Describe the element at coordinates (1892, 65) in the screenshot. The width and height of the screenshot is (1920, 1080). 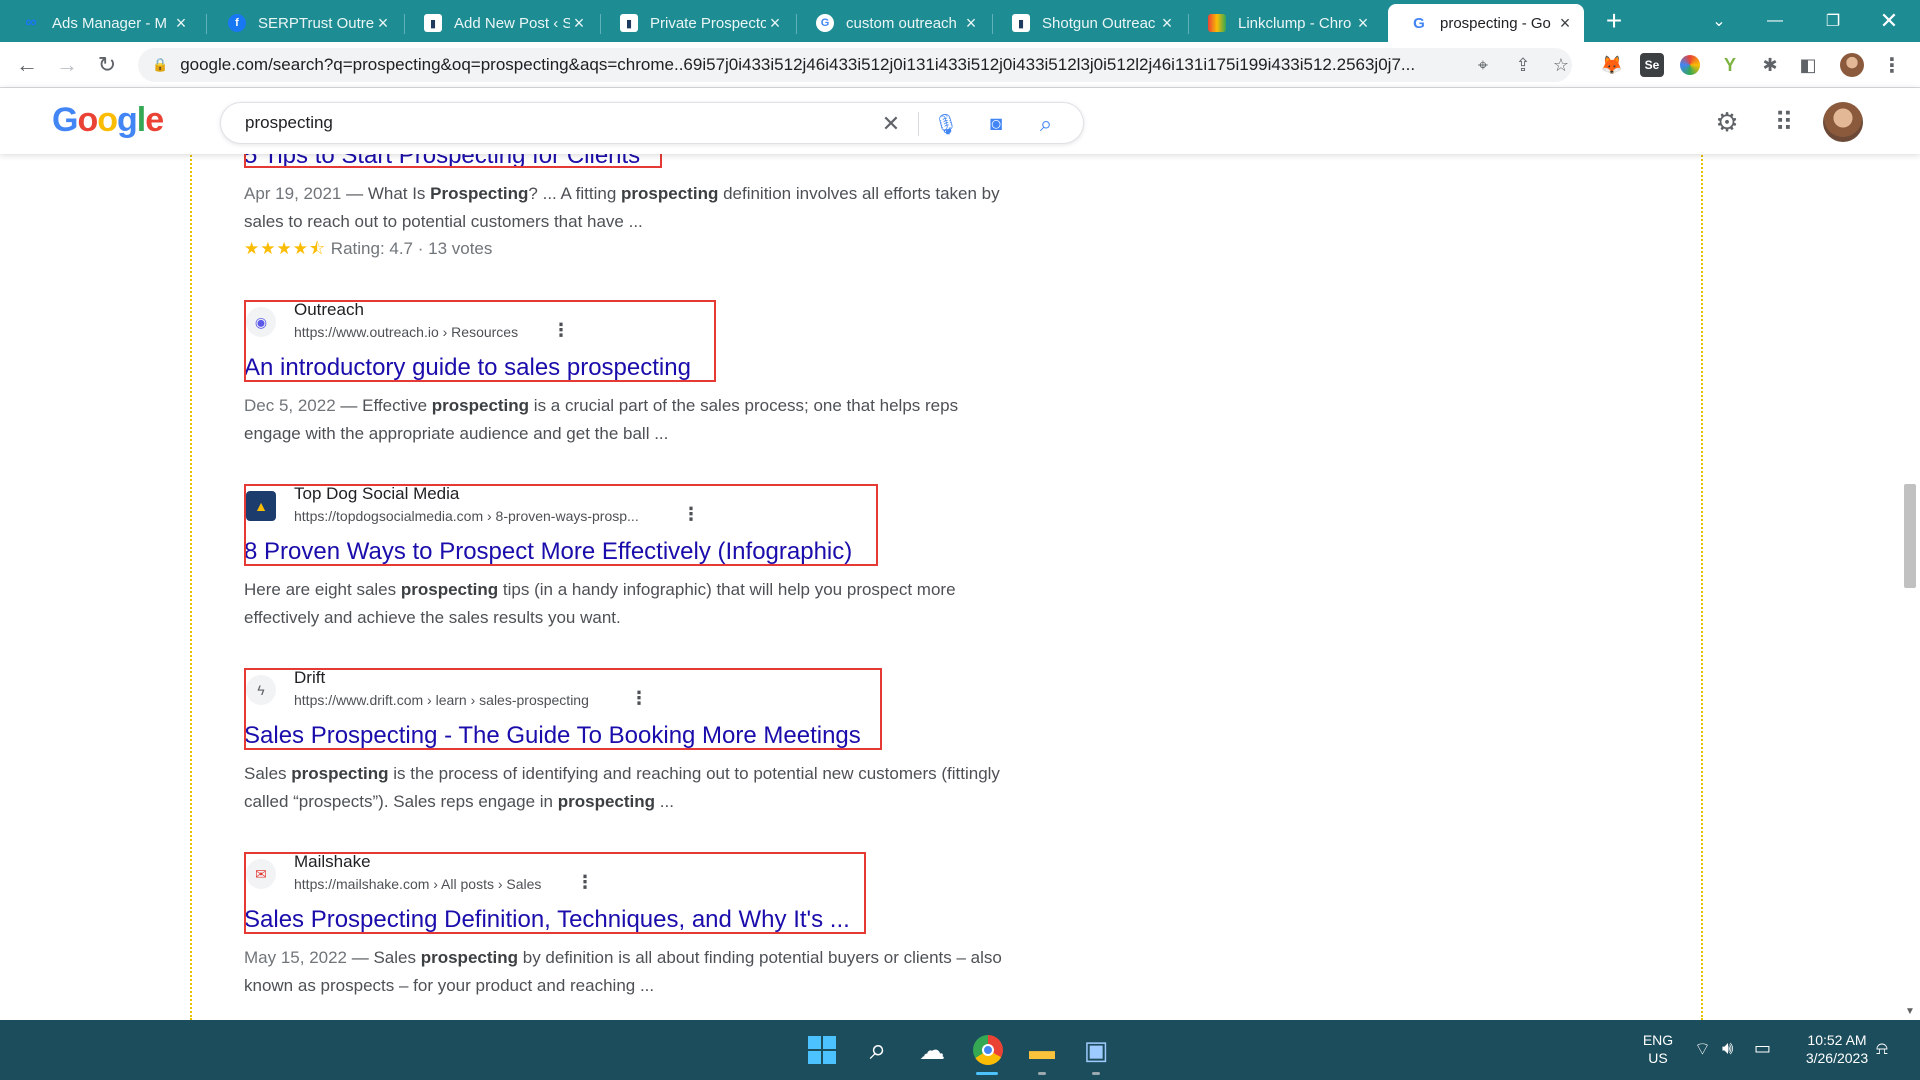
I see `menu-kebab-icon: ⋮` at that location.